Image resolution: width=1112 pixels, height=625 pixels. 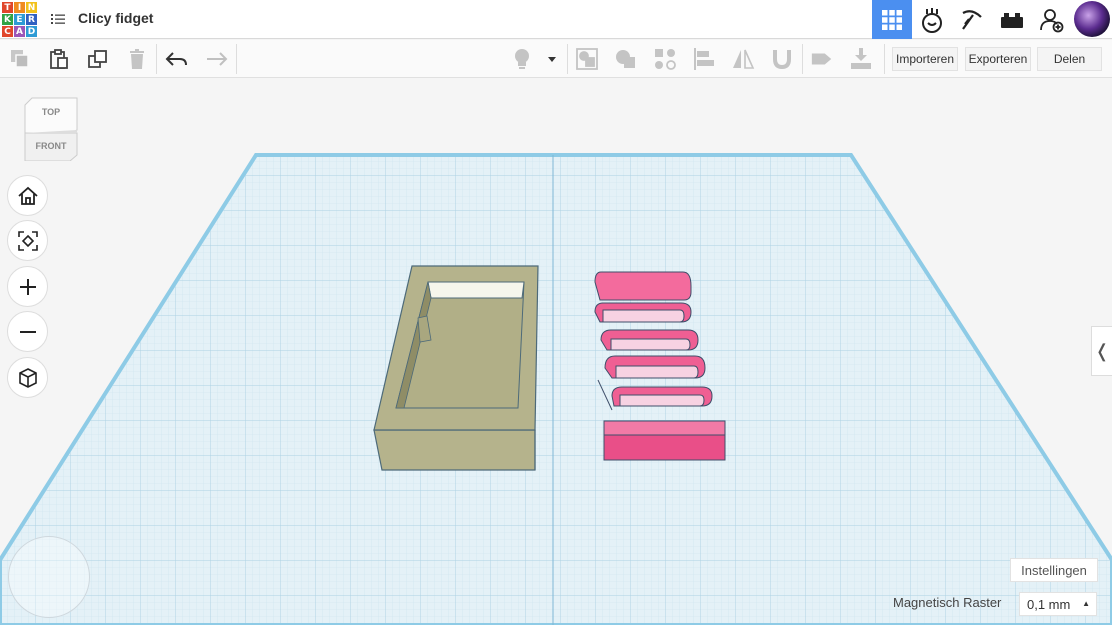 I want to click on circuit-icon, so click(x=932, y=19).